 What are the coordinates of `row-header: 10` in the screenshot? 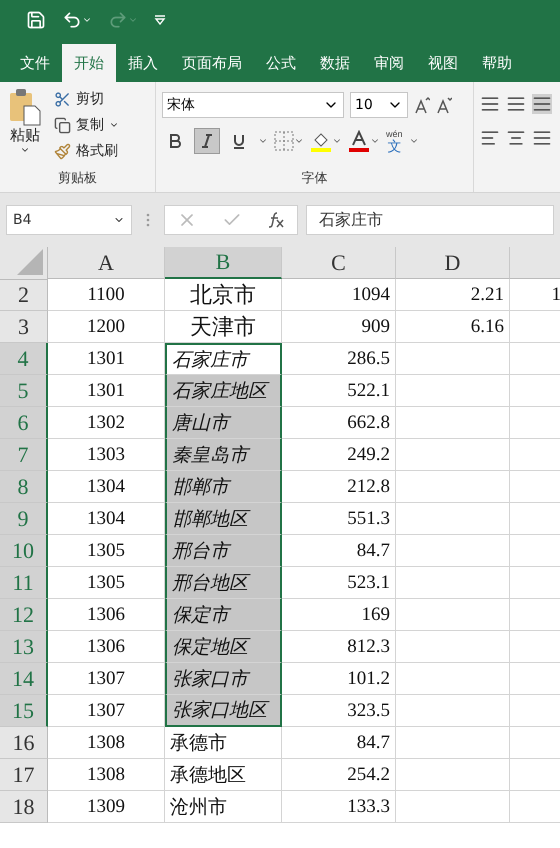 It's located at (24, 551).